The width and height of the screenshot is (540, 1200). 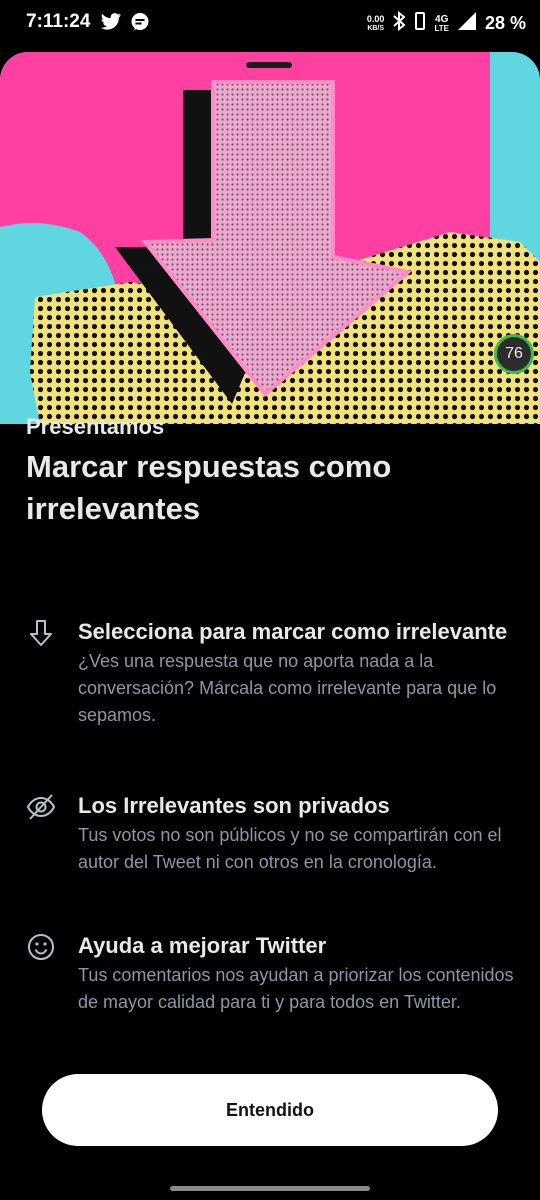 I want to click on status-right-icons: 0.00 KB/S 4G LTE 28 %, so click(x=446, y=23).